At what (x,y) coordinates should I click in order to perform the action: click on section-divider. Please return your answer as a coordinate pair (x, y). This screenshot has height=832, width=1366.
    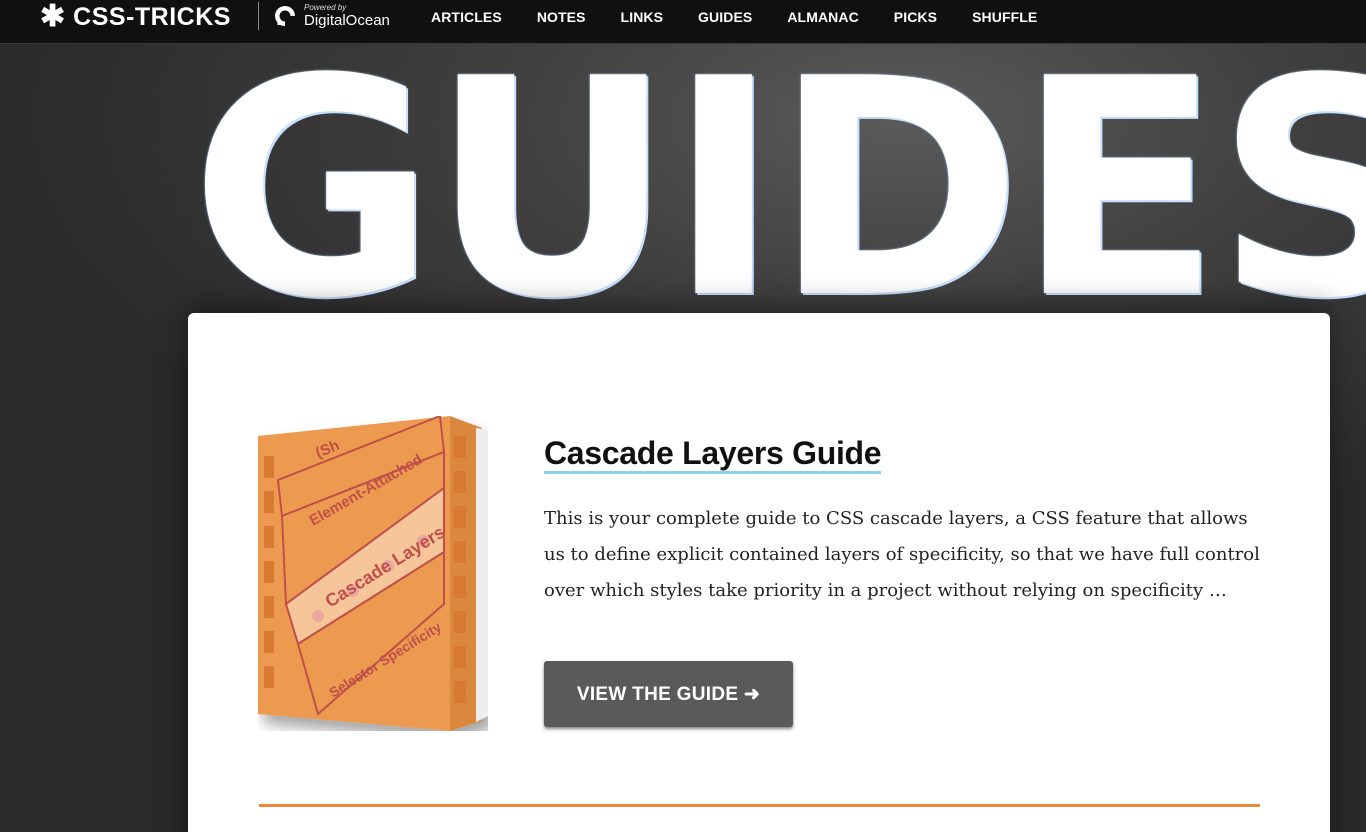
    Looking at the image, I should click on (759, 805).